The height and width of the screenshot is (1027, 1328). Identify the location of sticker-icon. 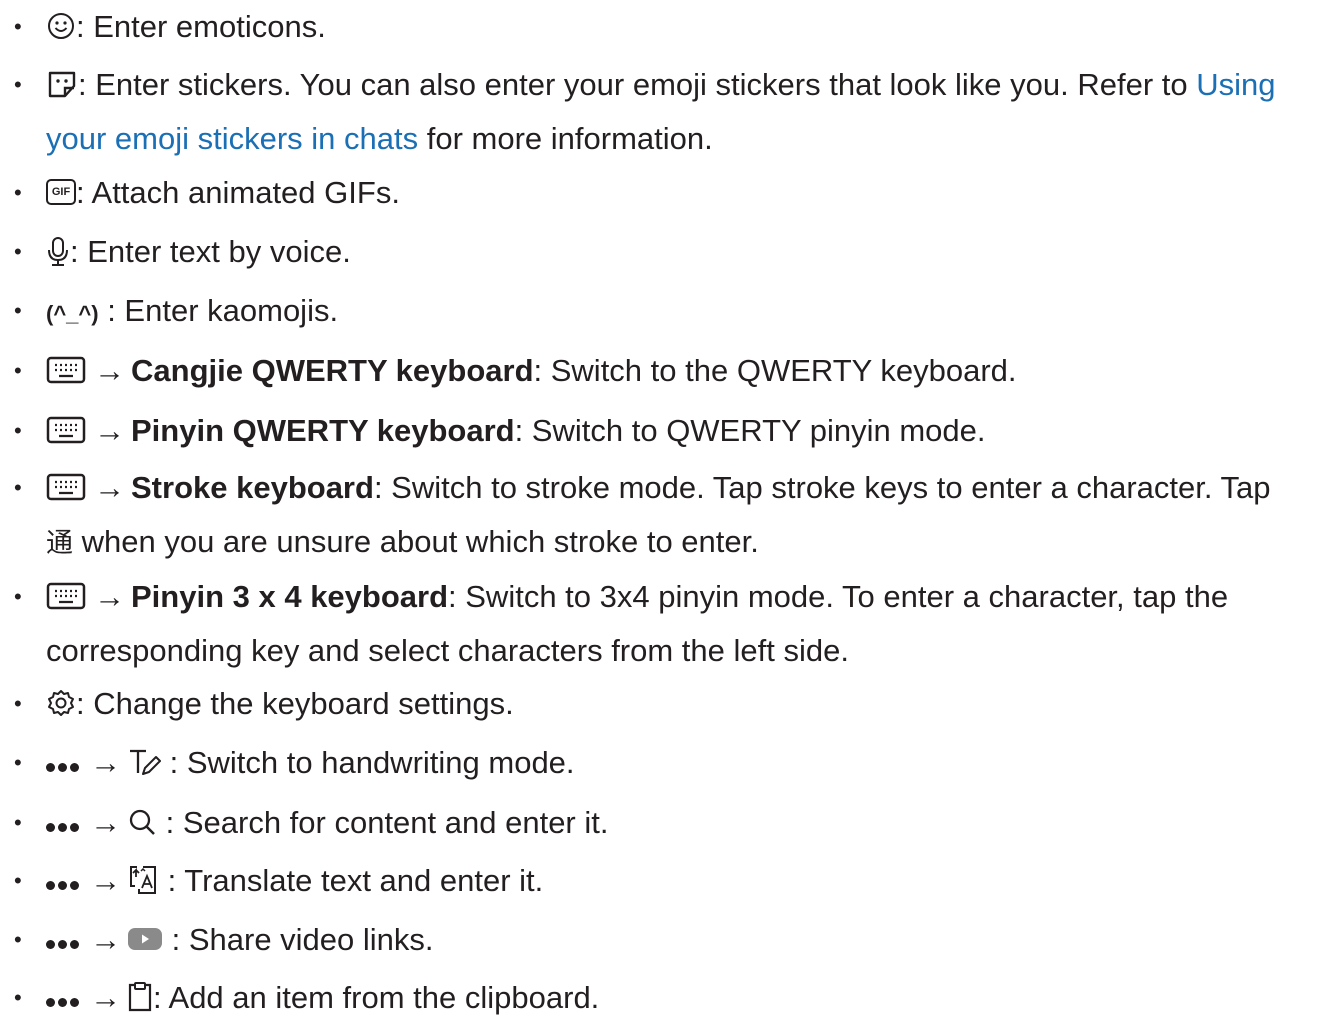
(62, 84).